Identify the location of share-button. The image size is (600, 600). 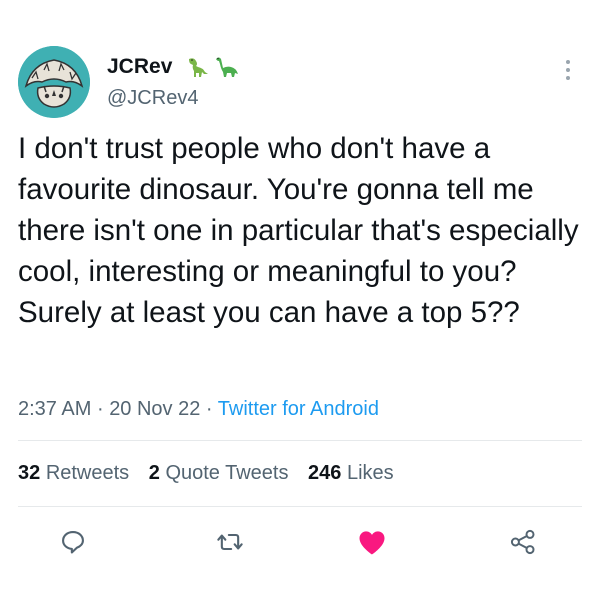
(523, 542).